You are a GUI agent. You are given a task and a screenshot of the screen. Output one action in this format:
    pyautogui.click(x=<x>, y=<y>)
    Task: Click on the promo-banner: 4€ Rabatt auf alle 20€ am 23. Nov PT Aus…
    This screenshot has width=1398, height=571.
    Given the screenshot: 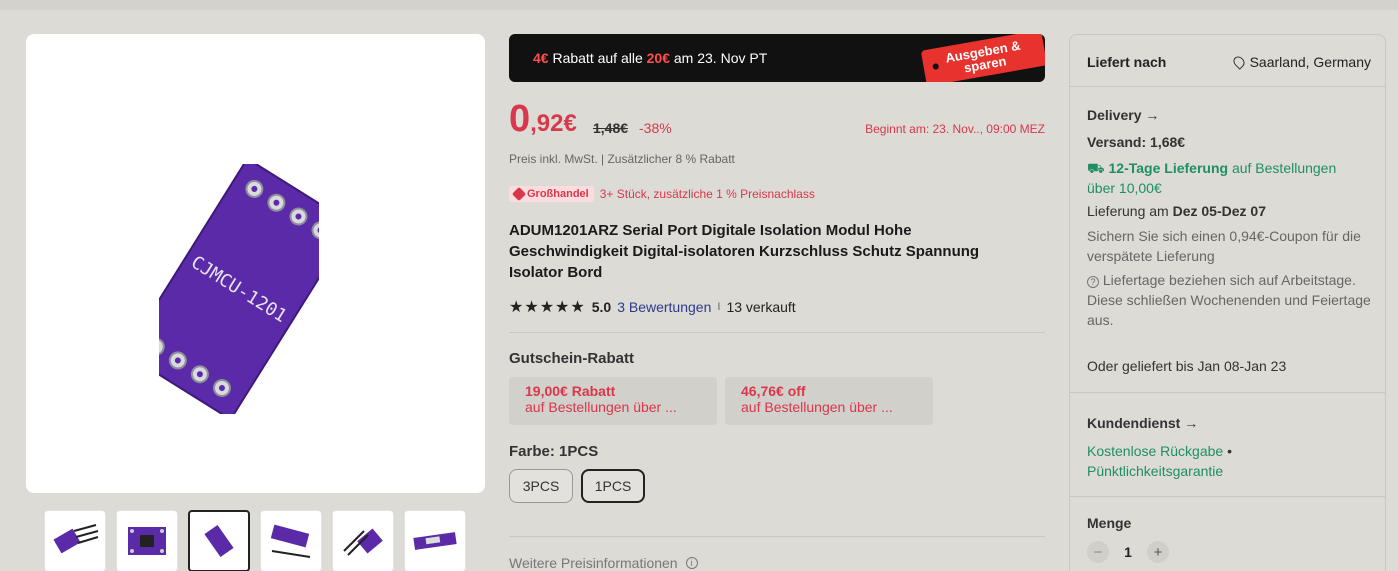 What is the action you would take?
    pyautogui.click(x=777, y=58)
    